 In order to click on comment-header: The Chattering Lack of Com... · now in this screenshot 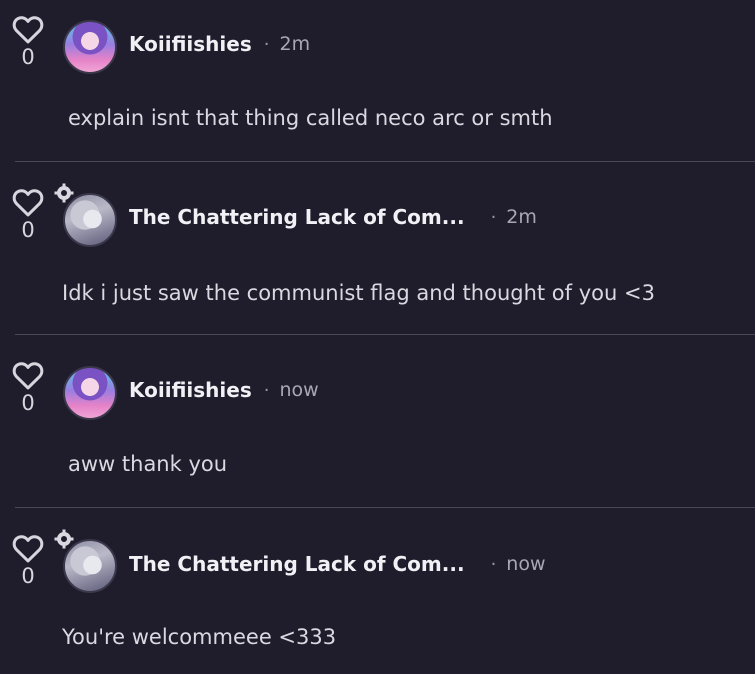, I will do `click(337, 564)`.